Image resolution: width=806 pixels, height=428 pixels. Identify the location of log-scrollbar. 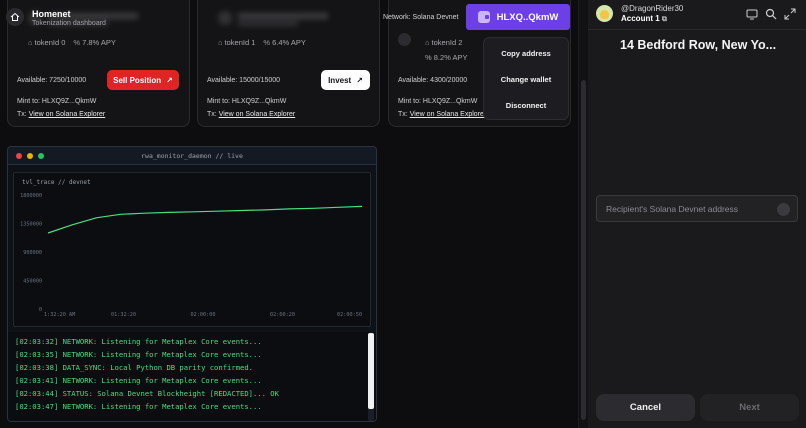
(371, 377).